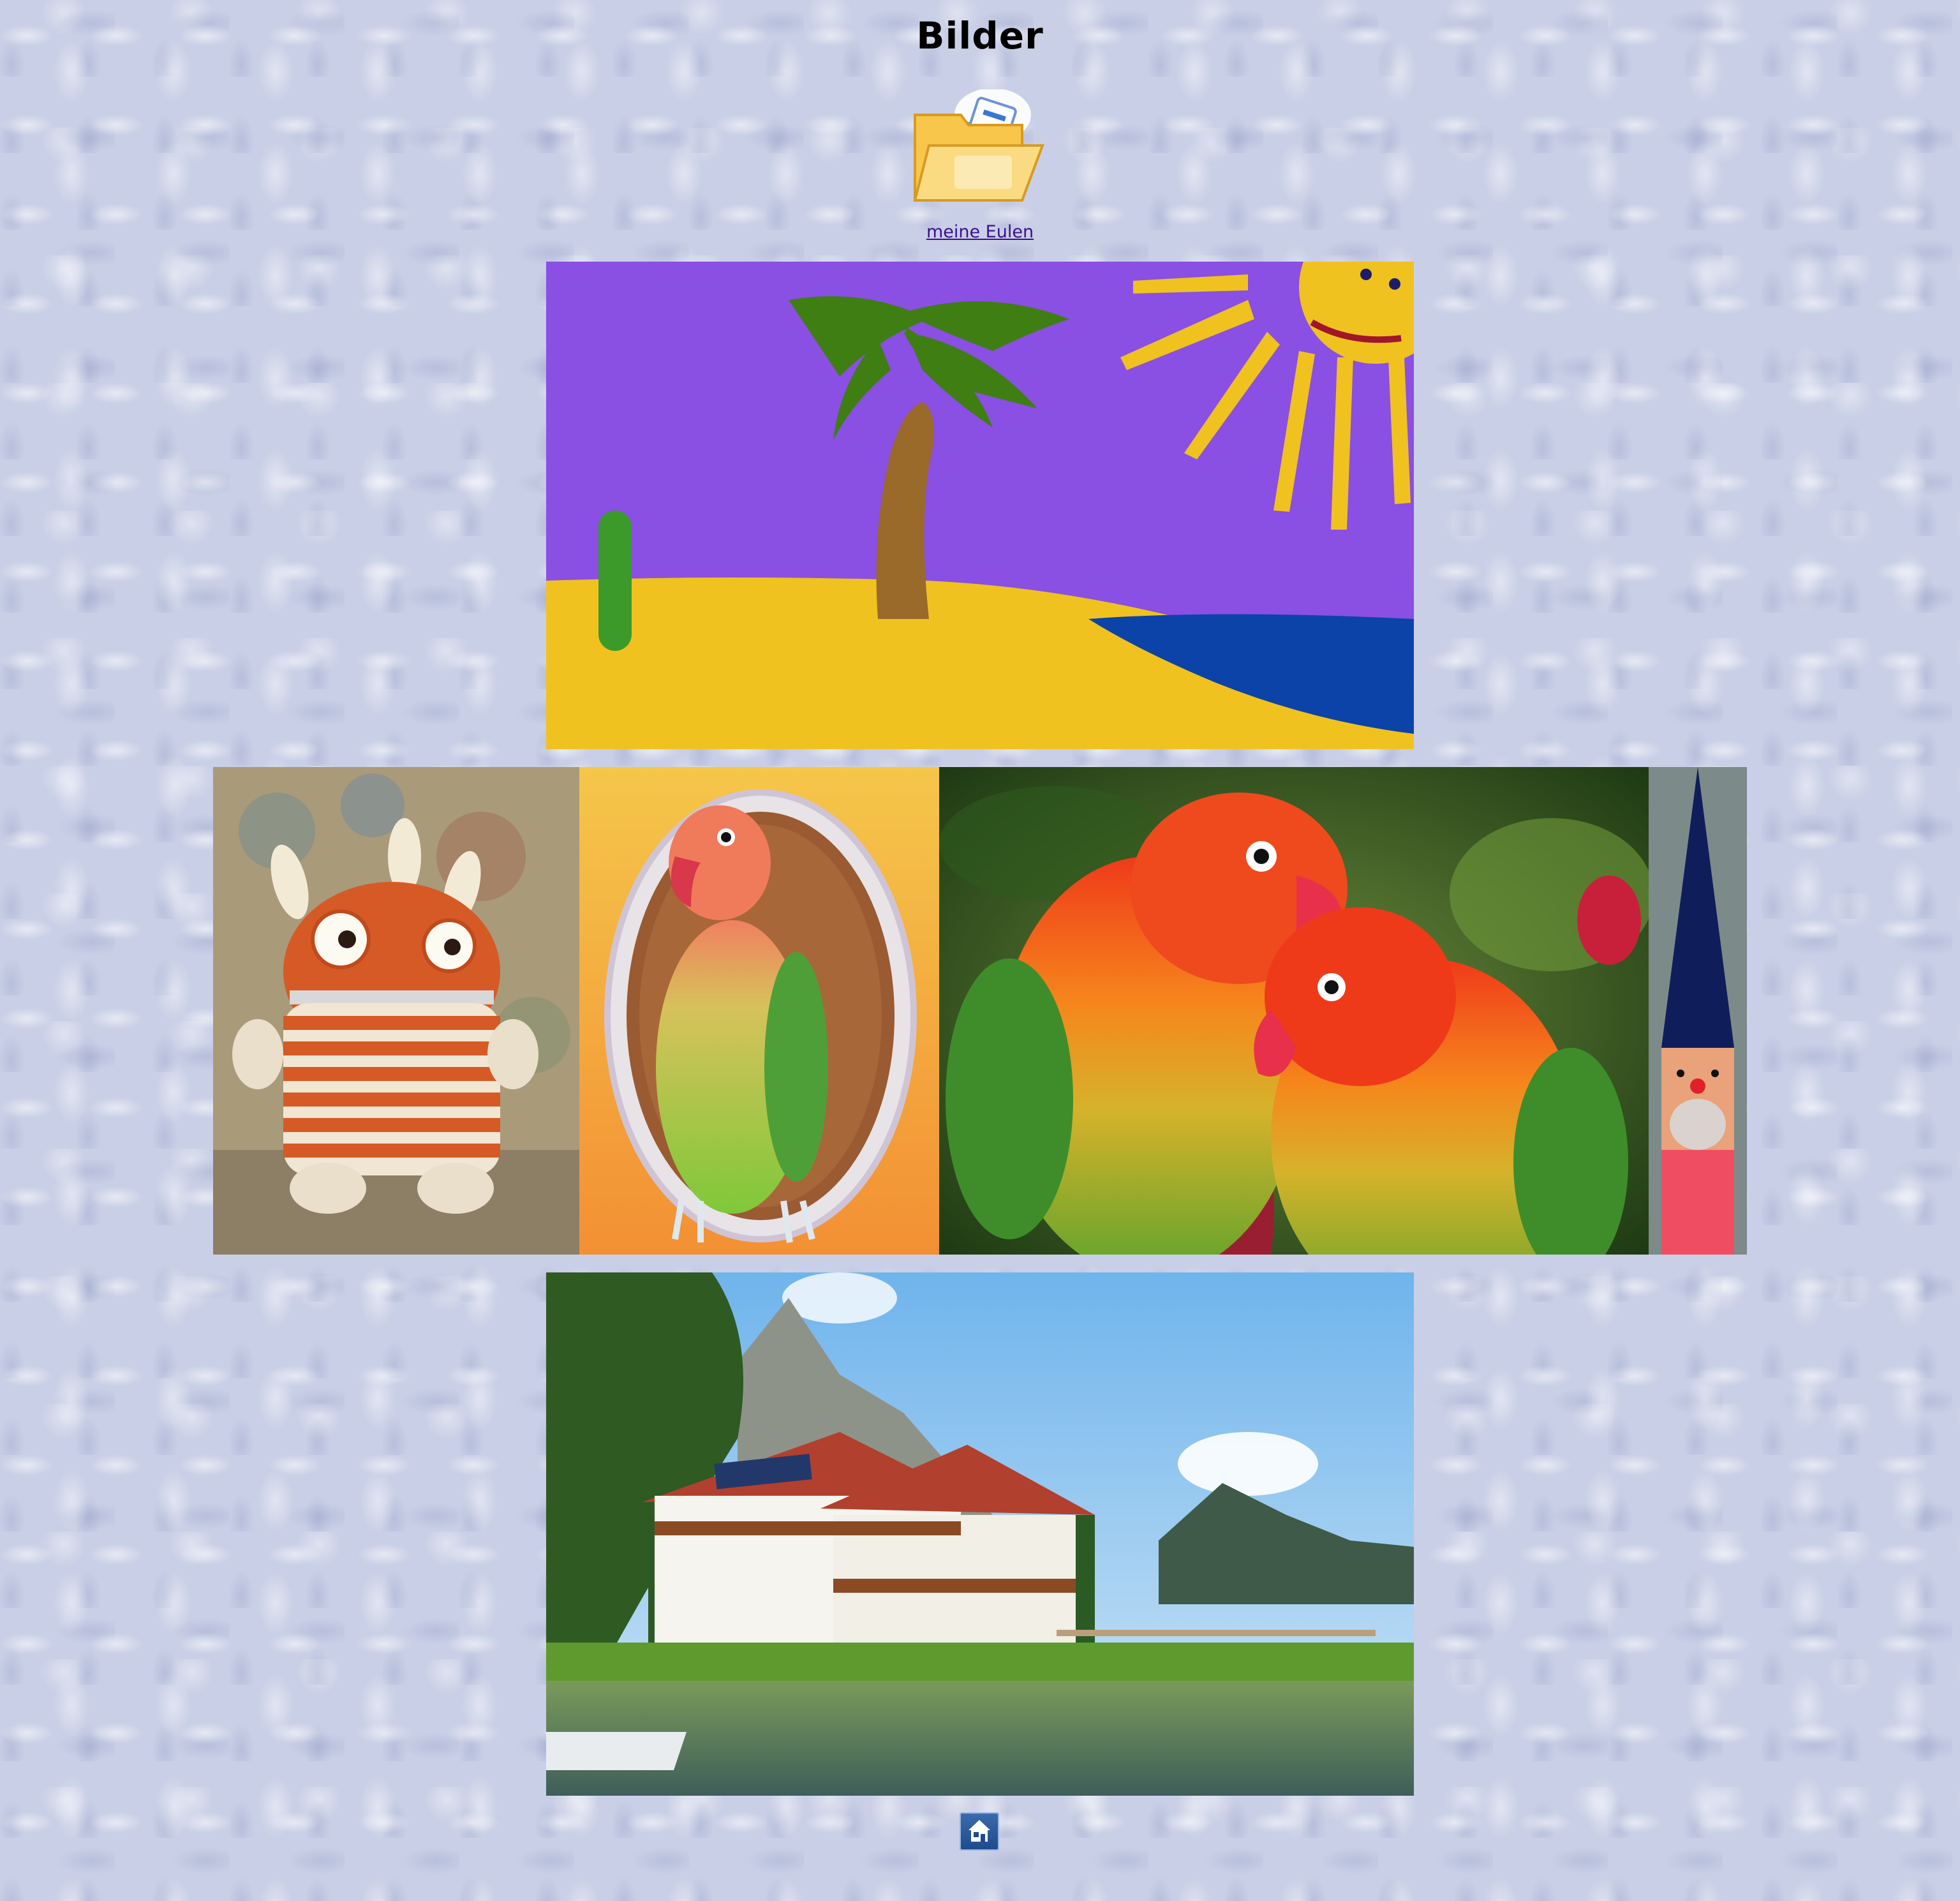 The height and width of the screenshot is (1901, 1960). I want to click on home-icon, so click(979, 1831).